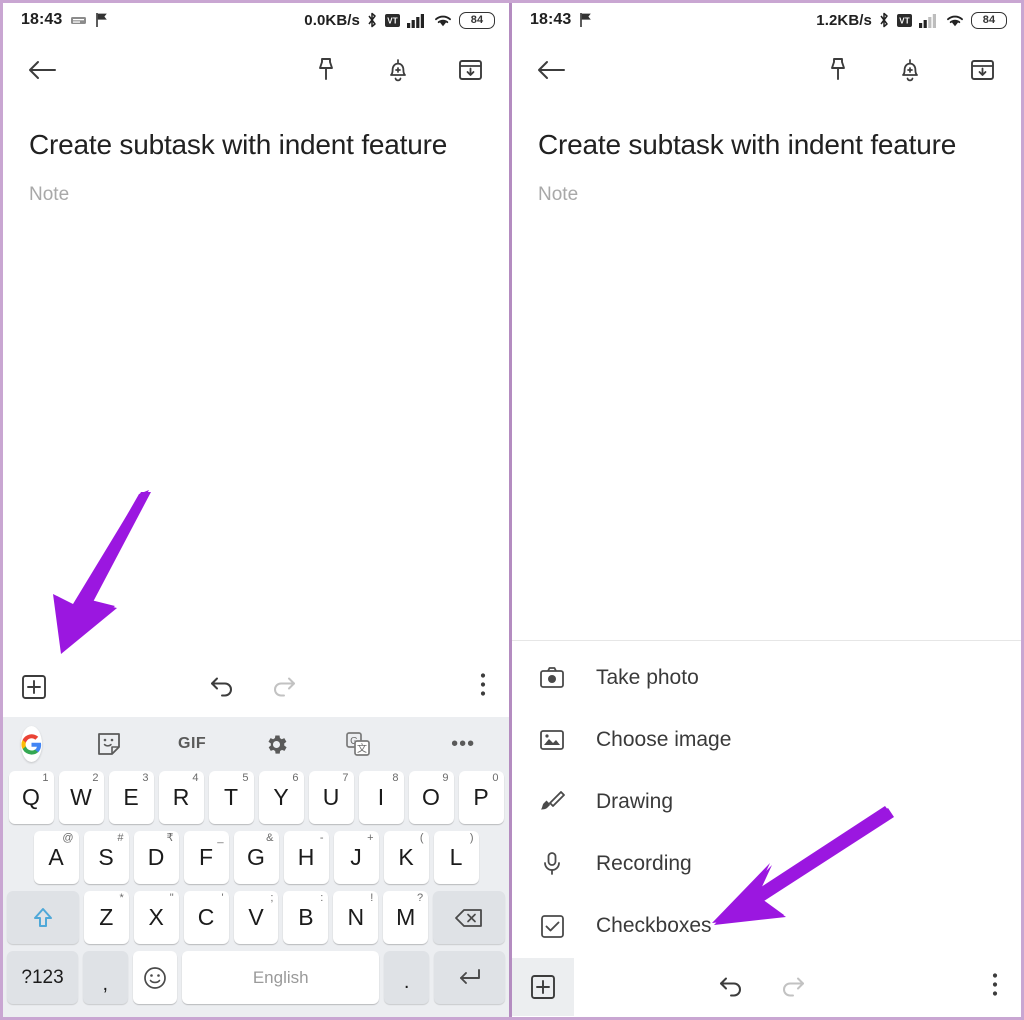 The height and width of the screenshot is (1020, 1024). I want to click on gif-button: GIF, so click(192, 744).